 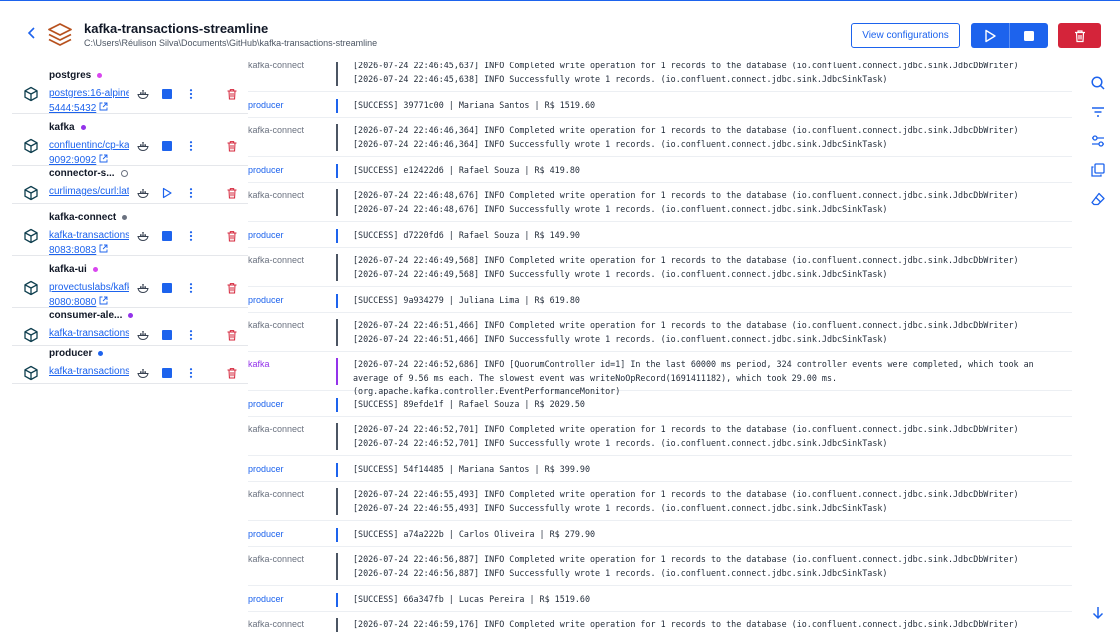 What do you see at coordinates (31, 335) in the screenshot?
I see `container-cube-icon` at bounding box center [31, 335].